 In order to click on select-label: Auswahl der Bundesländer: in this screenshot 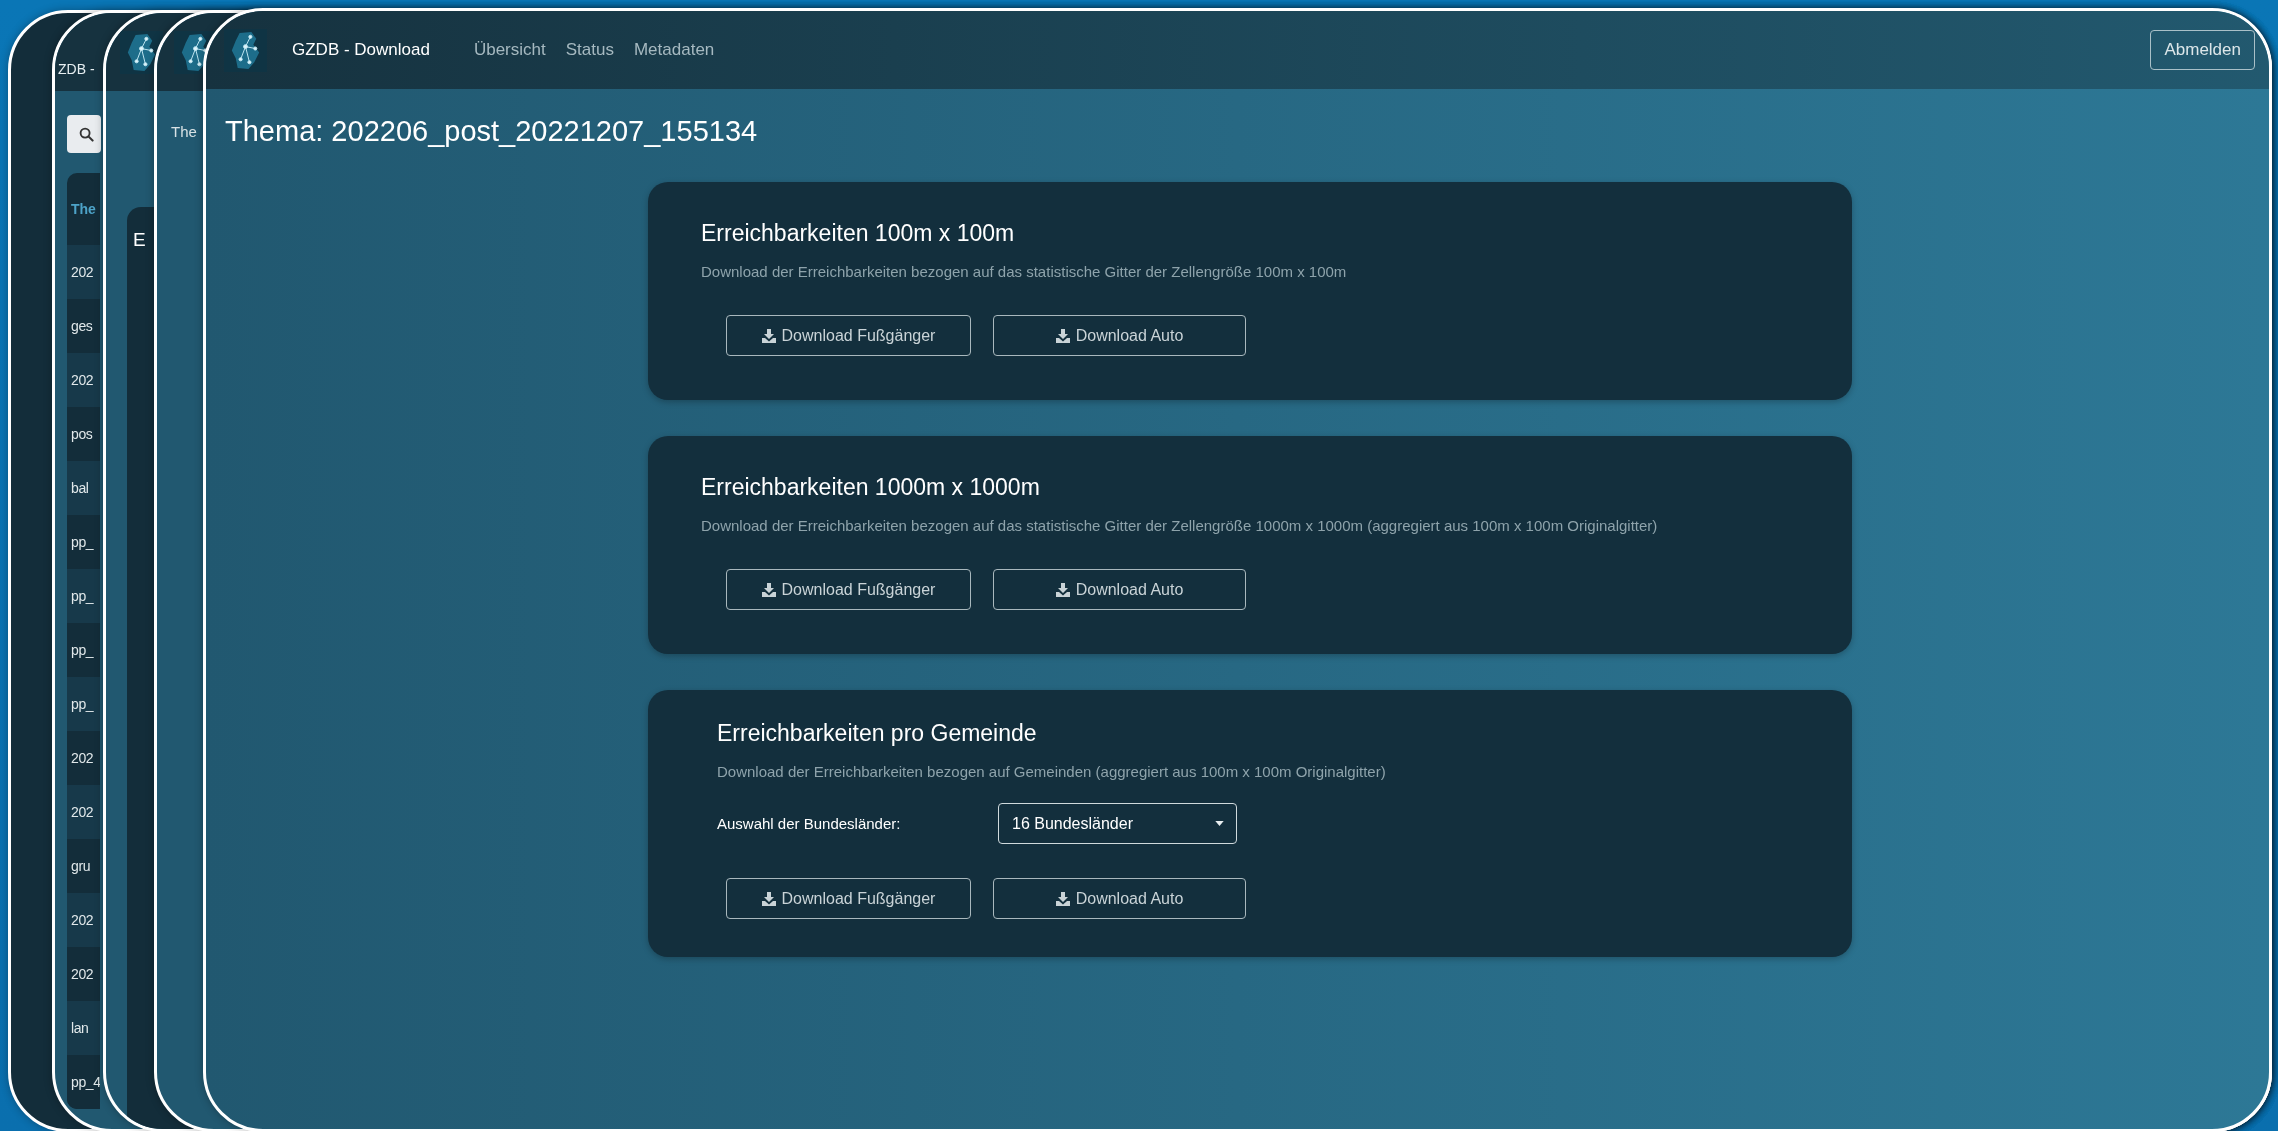, I will do `click(809, 823)`.